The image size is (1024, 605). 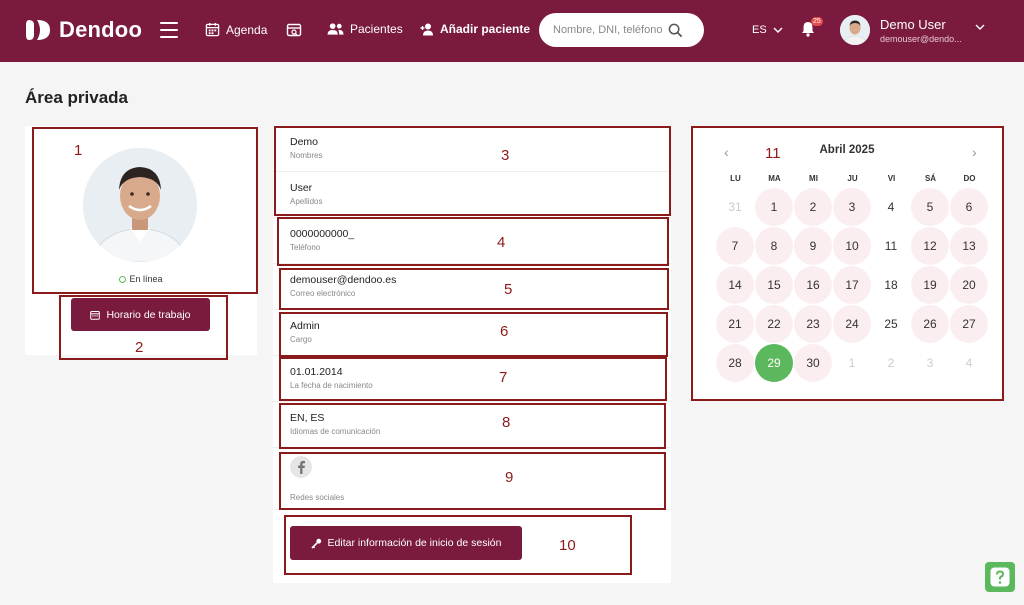 What do you see at coordinates (813, 324) in the screenshot?
I see `calendar-day: 23` at bounding box center [813, 324].